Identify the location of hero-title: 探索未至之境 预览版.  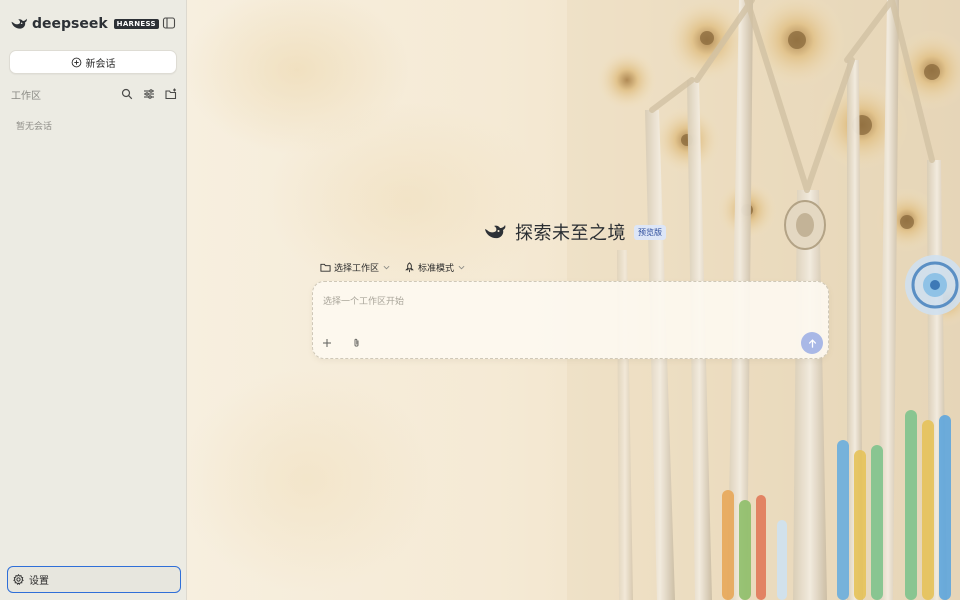
(574, 232).